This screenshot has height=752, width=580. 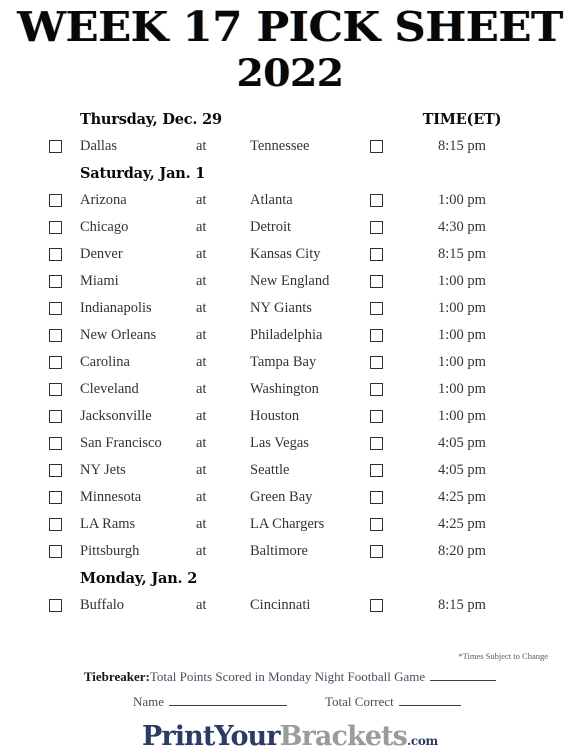 I want to click on away-team-label: Carolina, so click(x=105, y=362).